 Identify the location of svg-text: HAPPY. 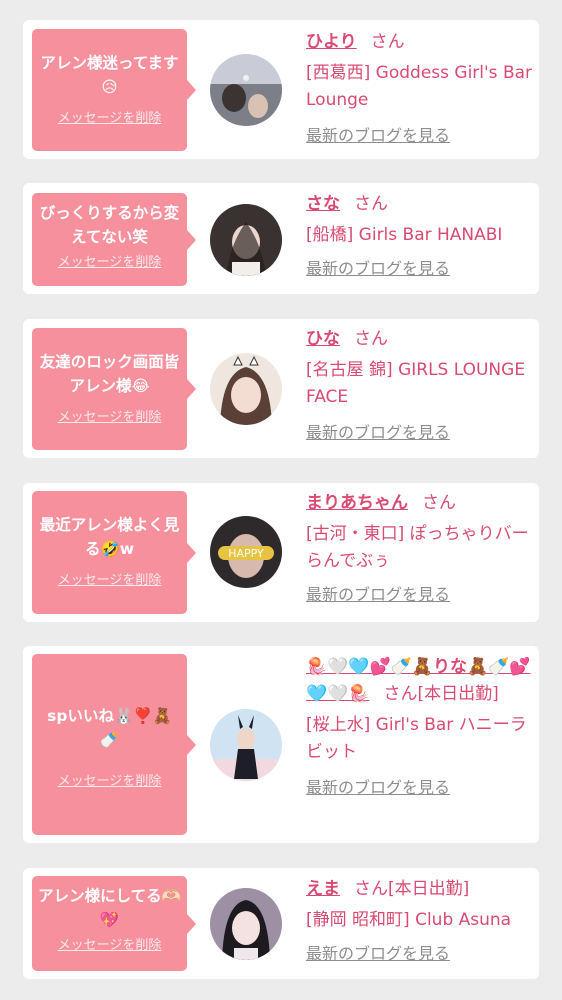
(246, 553).